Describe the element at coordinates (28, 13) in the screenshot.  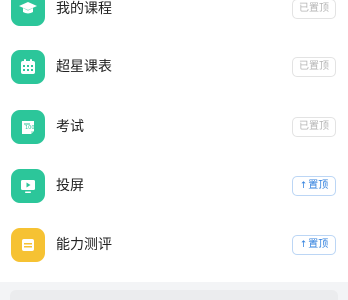
I see `graduation-cap-icon` at that location.